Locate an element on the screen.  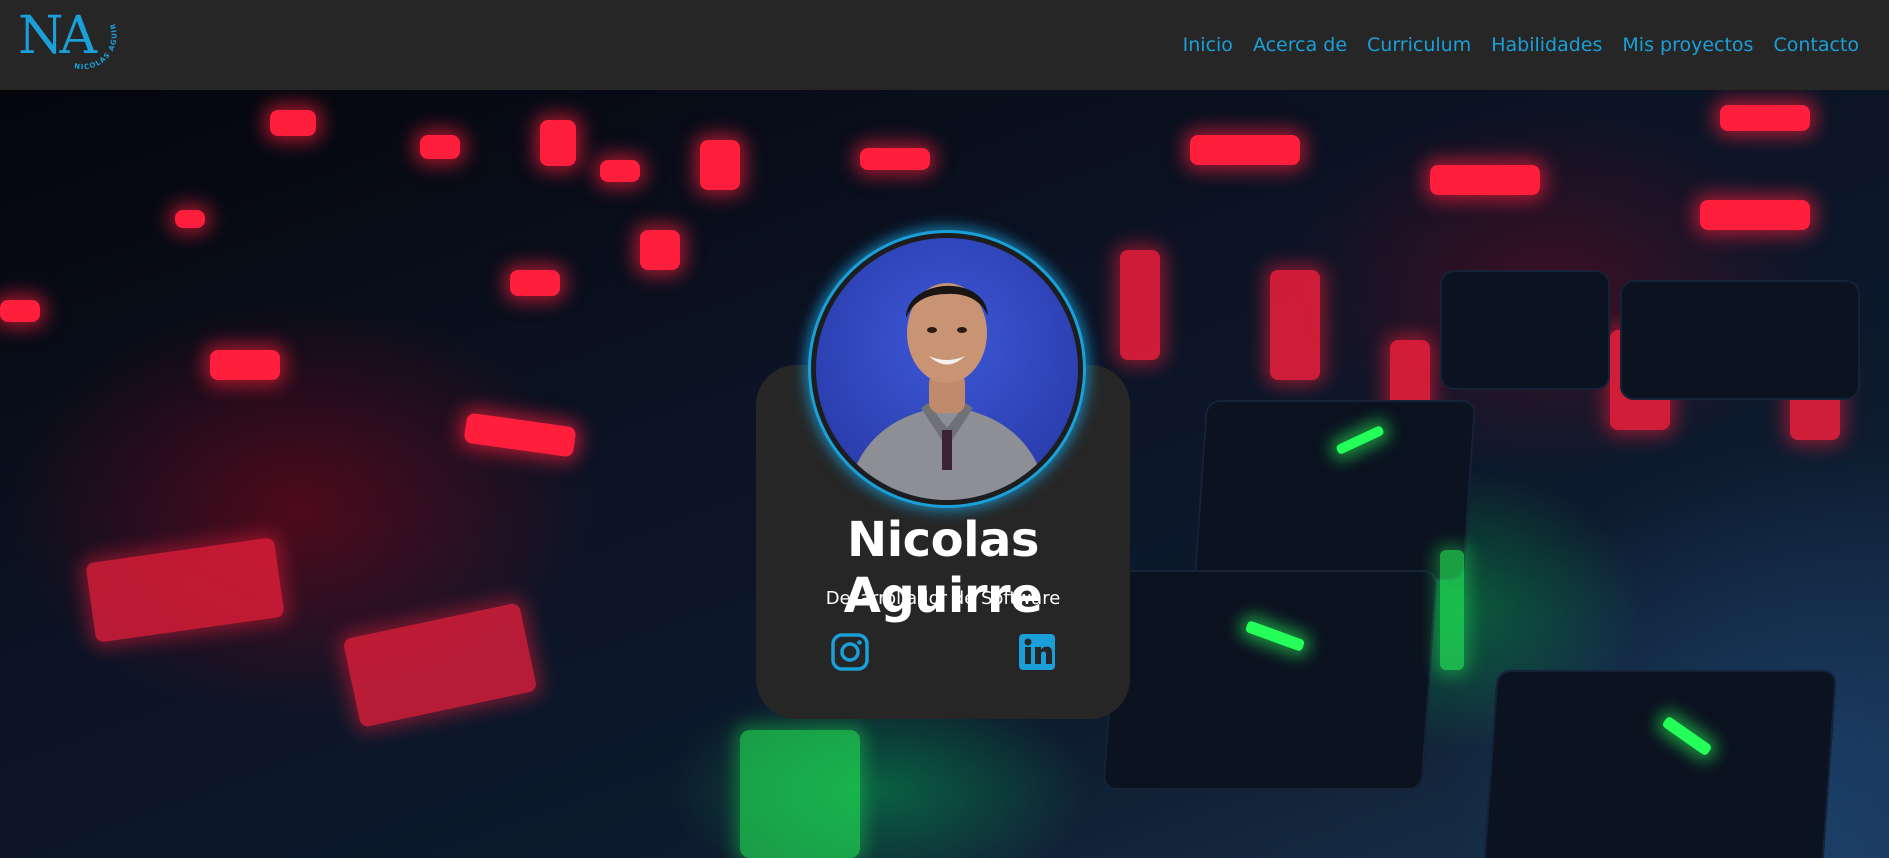
avatar-portrait is located at coordinates (947, 391).